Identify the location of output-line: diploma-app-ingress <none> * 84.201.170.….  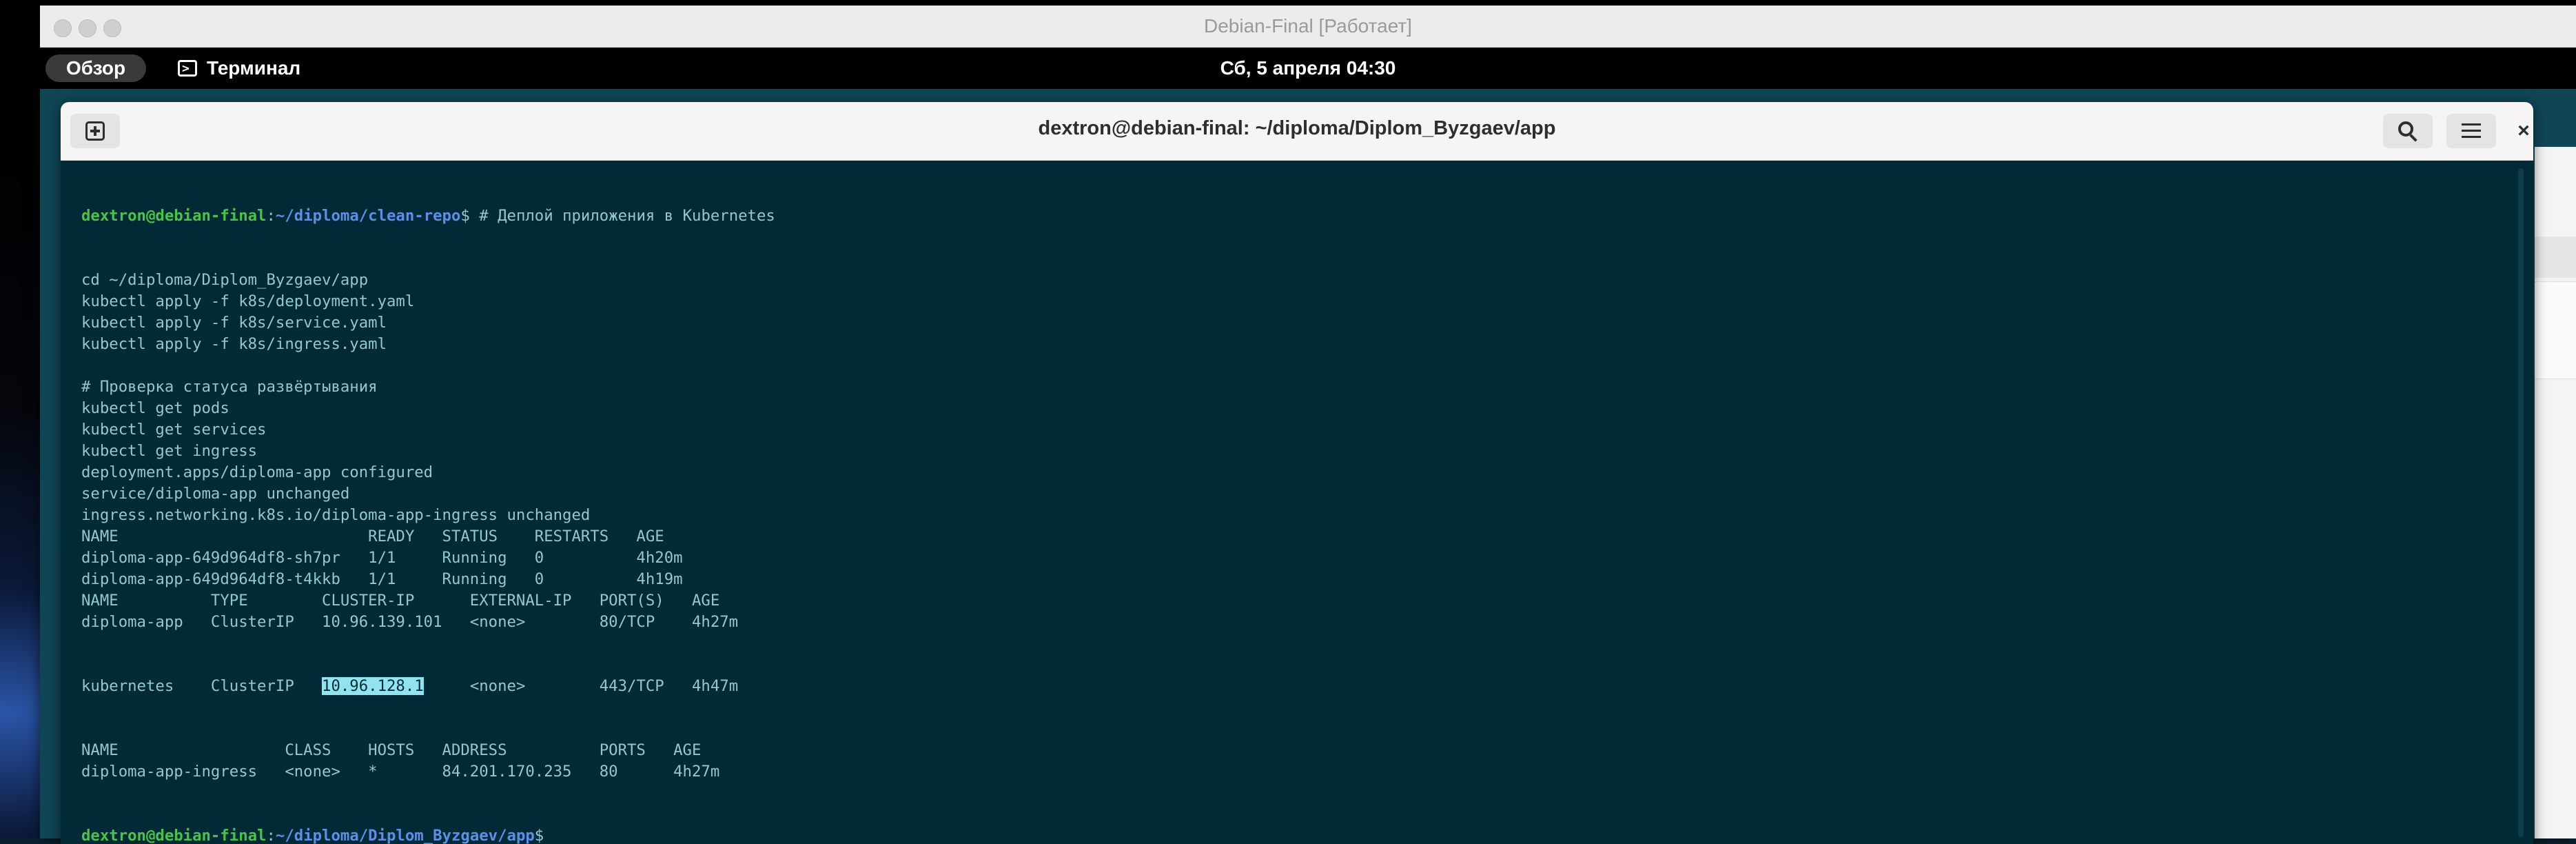
(400, 772).